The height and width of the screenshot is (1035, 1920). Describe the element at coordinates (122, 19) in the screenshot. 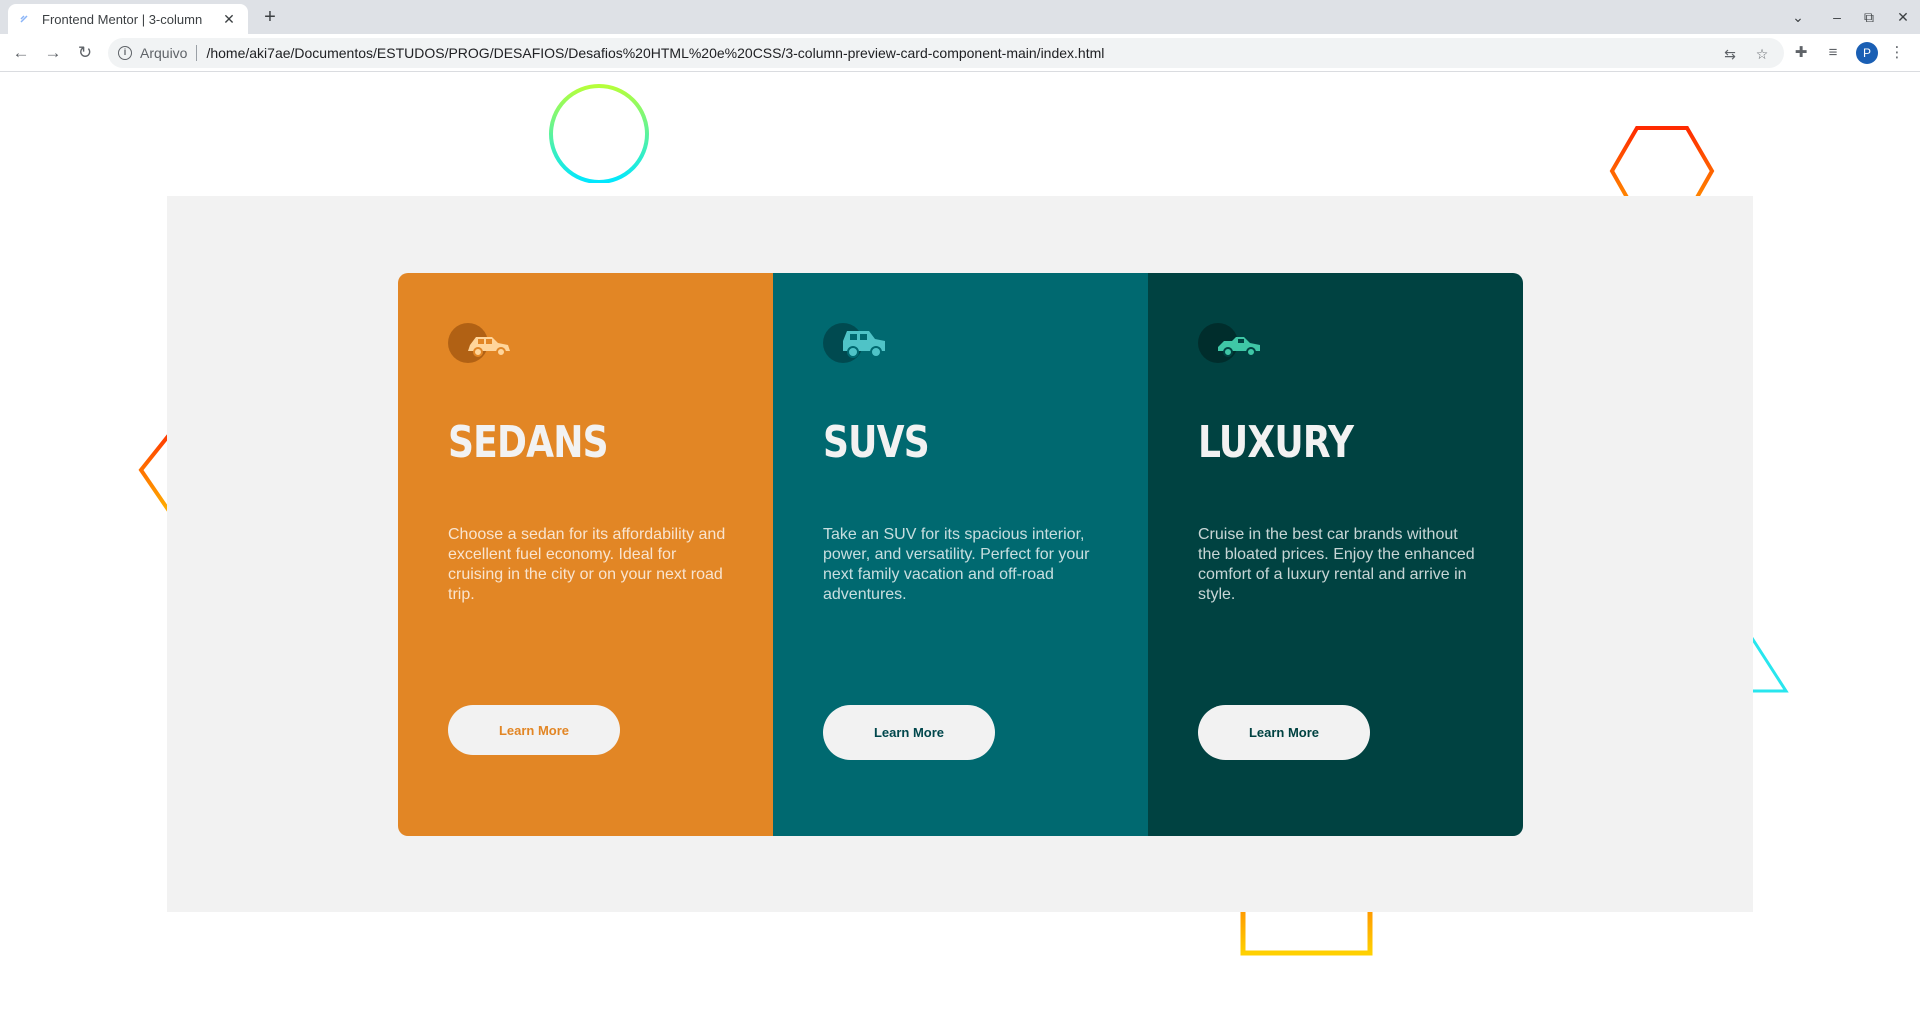

I see `tab-title: Frontend Mentor | 3-column` at that location.